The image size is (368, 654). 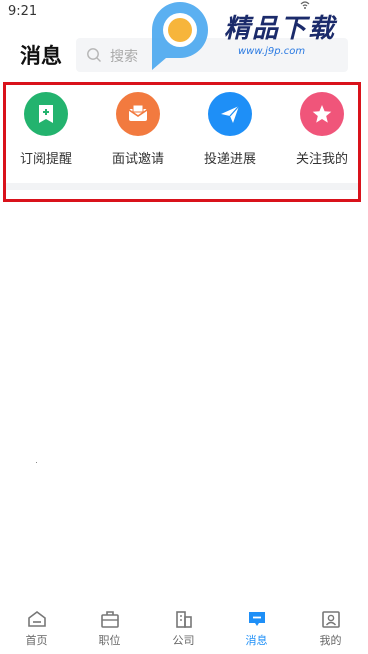 I want to click on tab-label: 我的, so click(x=330, y=640).